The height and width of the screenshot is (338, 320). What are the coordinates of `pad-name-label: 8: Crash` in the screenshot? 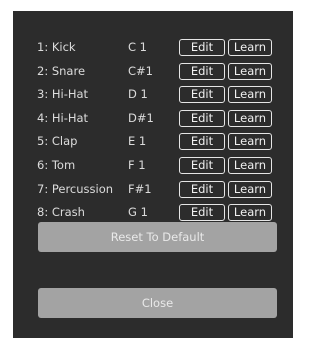 It's located at (61, 212).